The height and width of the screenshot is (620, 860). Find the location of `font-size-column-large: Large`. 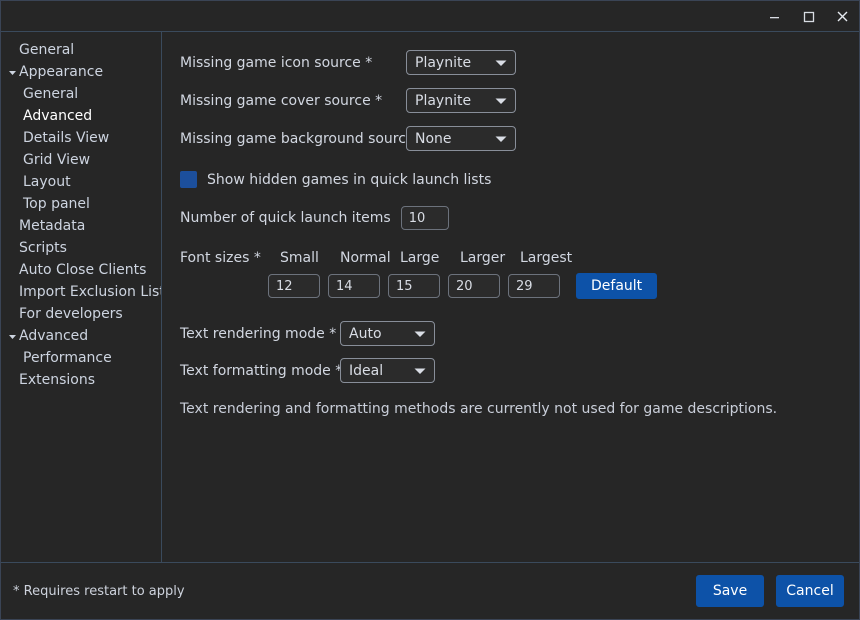

font-size-column-large: Large is located at coordinates (420, 258).